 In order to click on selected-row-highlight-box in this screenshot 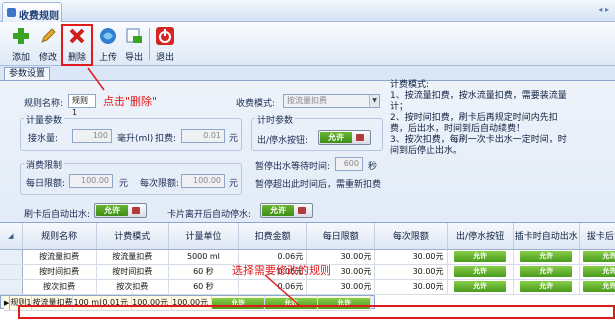, I will do `click(316, 312)`.